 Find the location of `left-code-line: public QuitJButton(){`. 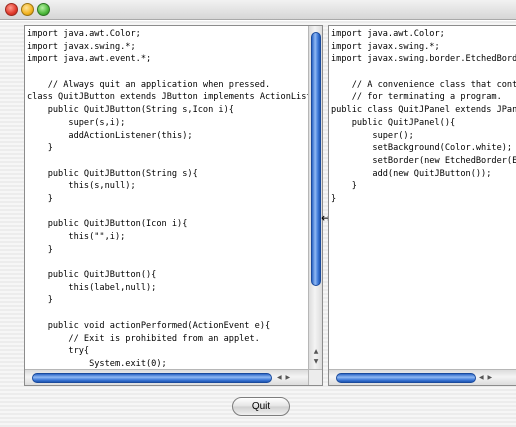

left-code-line: public QuitJButton(){ is located at coordinates (92, 275).